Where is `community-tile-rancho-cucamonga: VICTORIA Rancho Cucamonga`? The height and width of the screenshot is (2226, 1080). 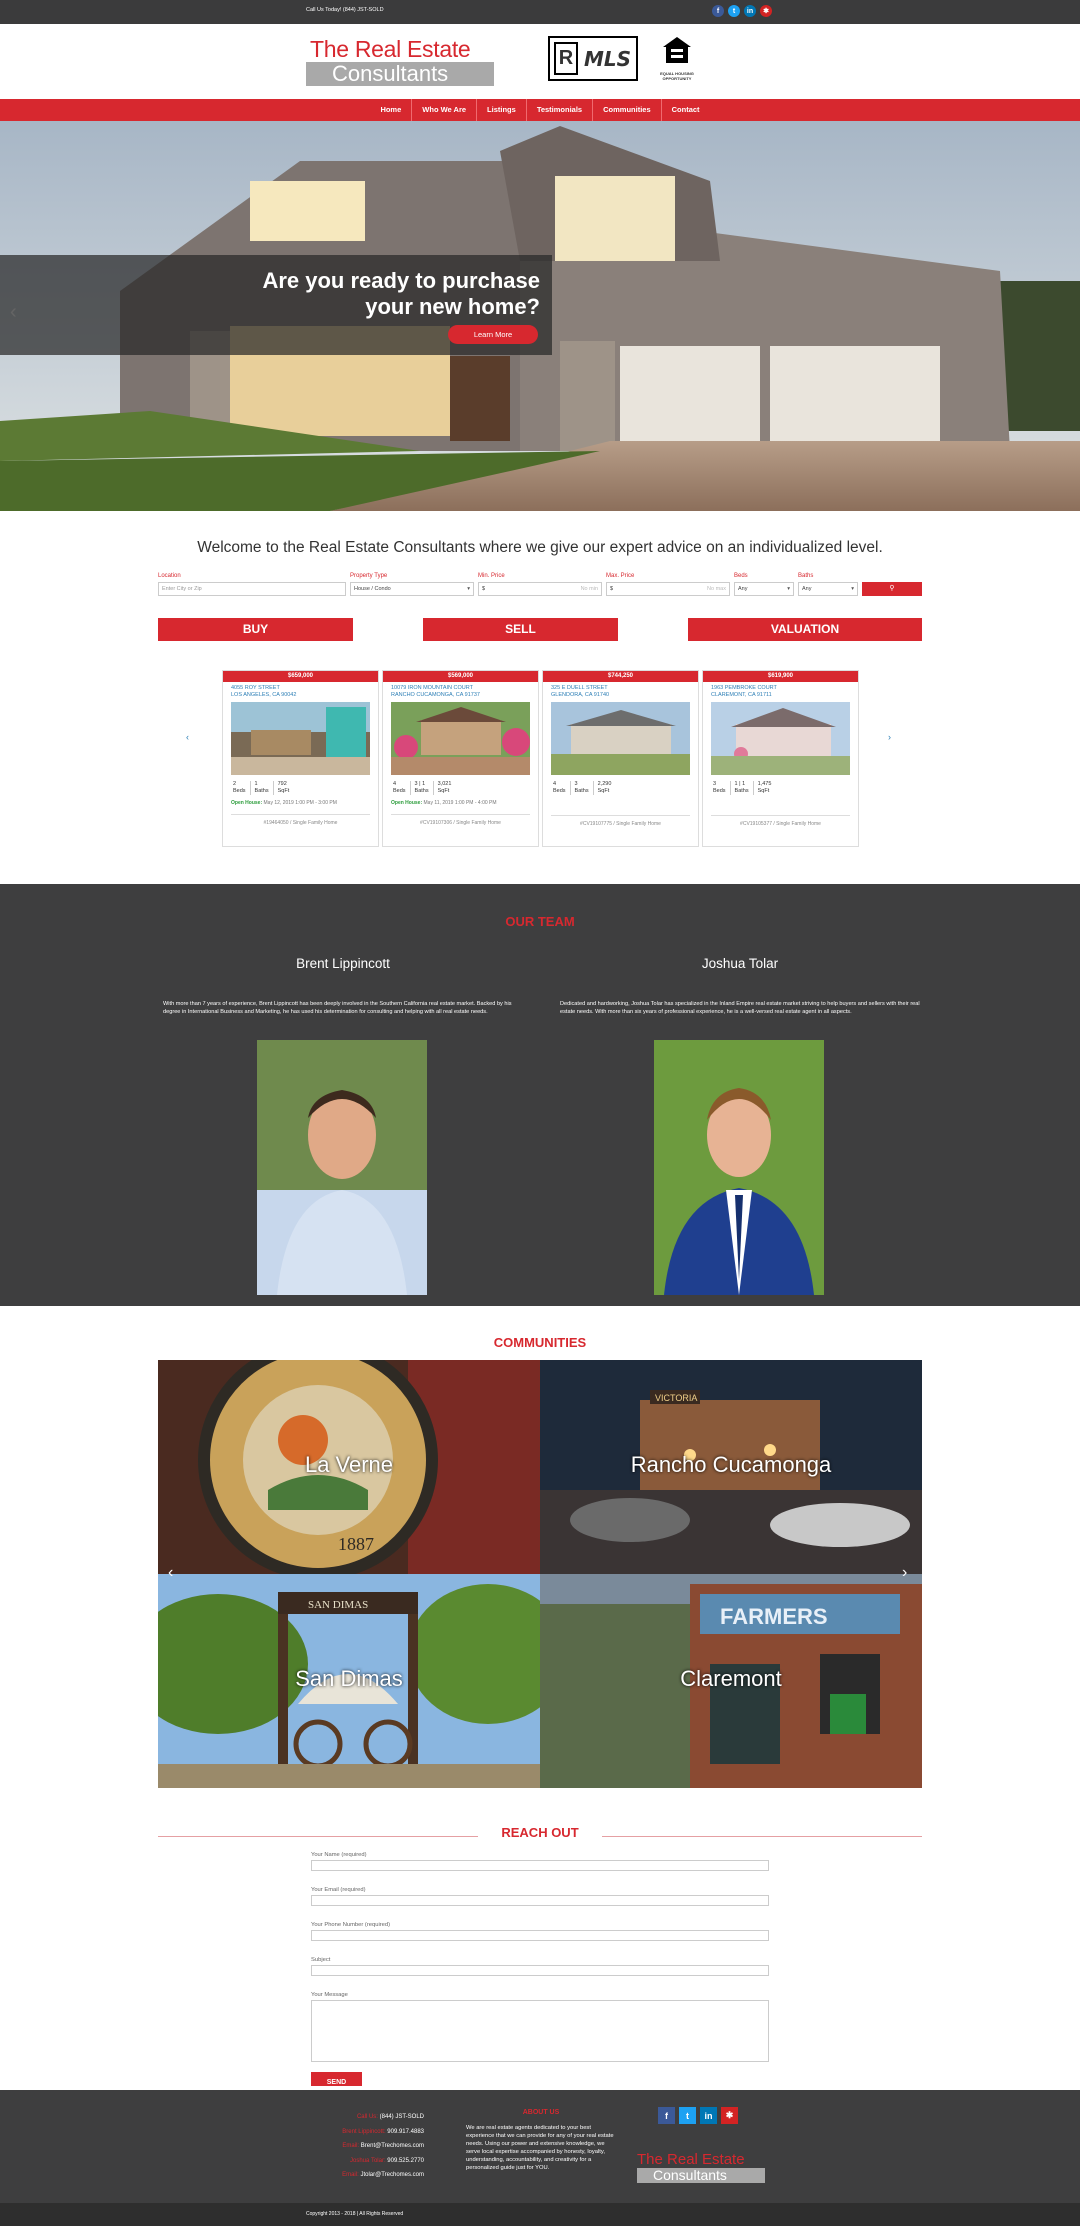
community-tile-rancho-cucamonga: VICTORIA Rancho Cucamonga is located at coordinates (731, 1467).